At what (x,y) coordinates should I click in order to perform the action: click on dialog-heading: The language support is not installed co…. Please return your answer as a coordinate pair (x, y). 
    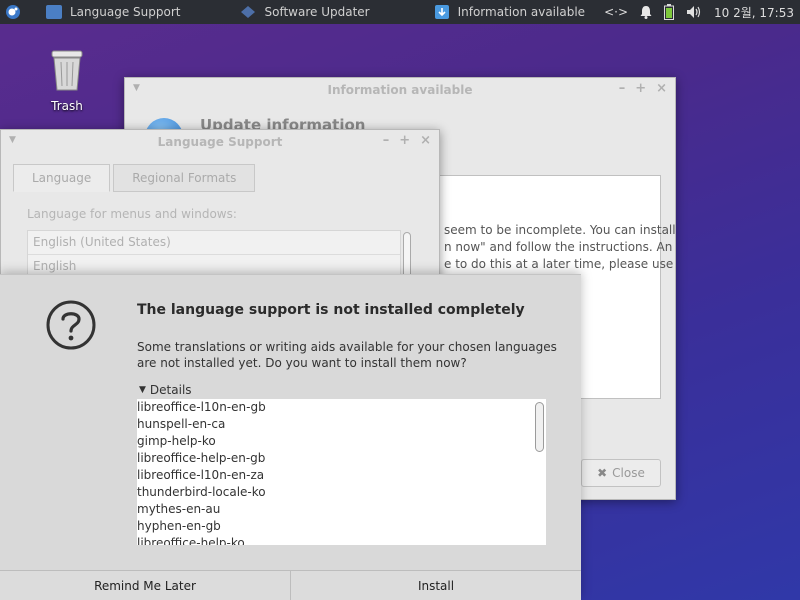
    Looking at the image, I should click on (331, 310).